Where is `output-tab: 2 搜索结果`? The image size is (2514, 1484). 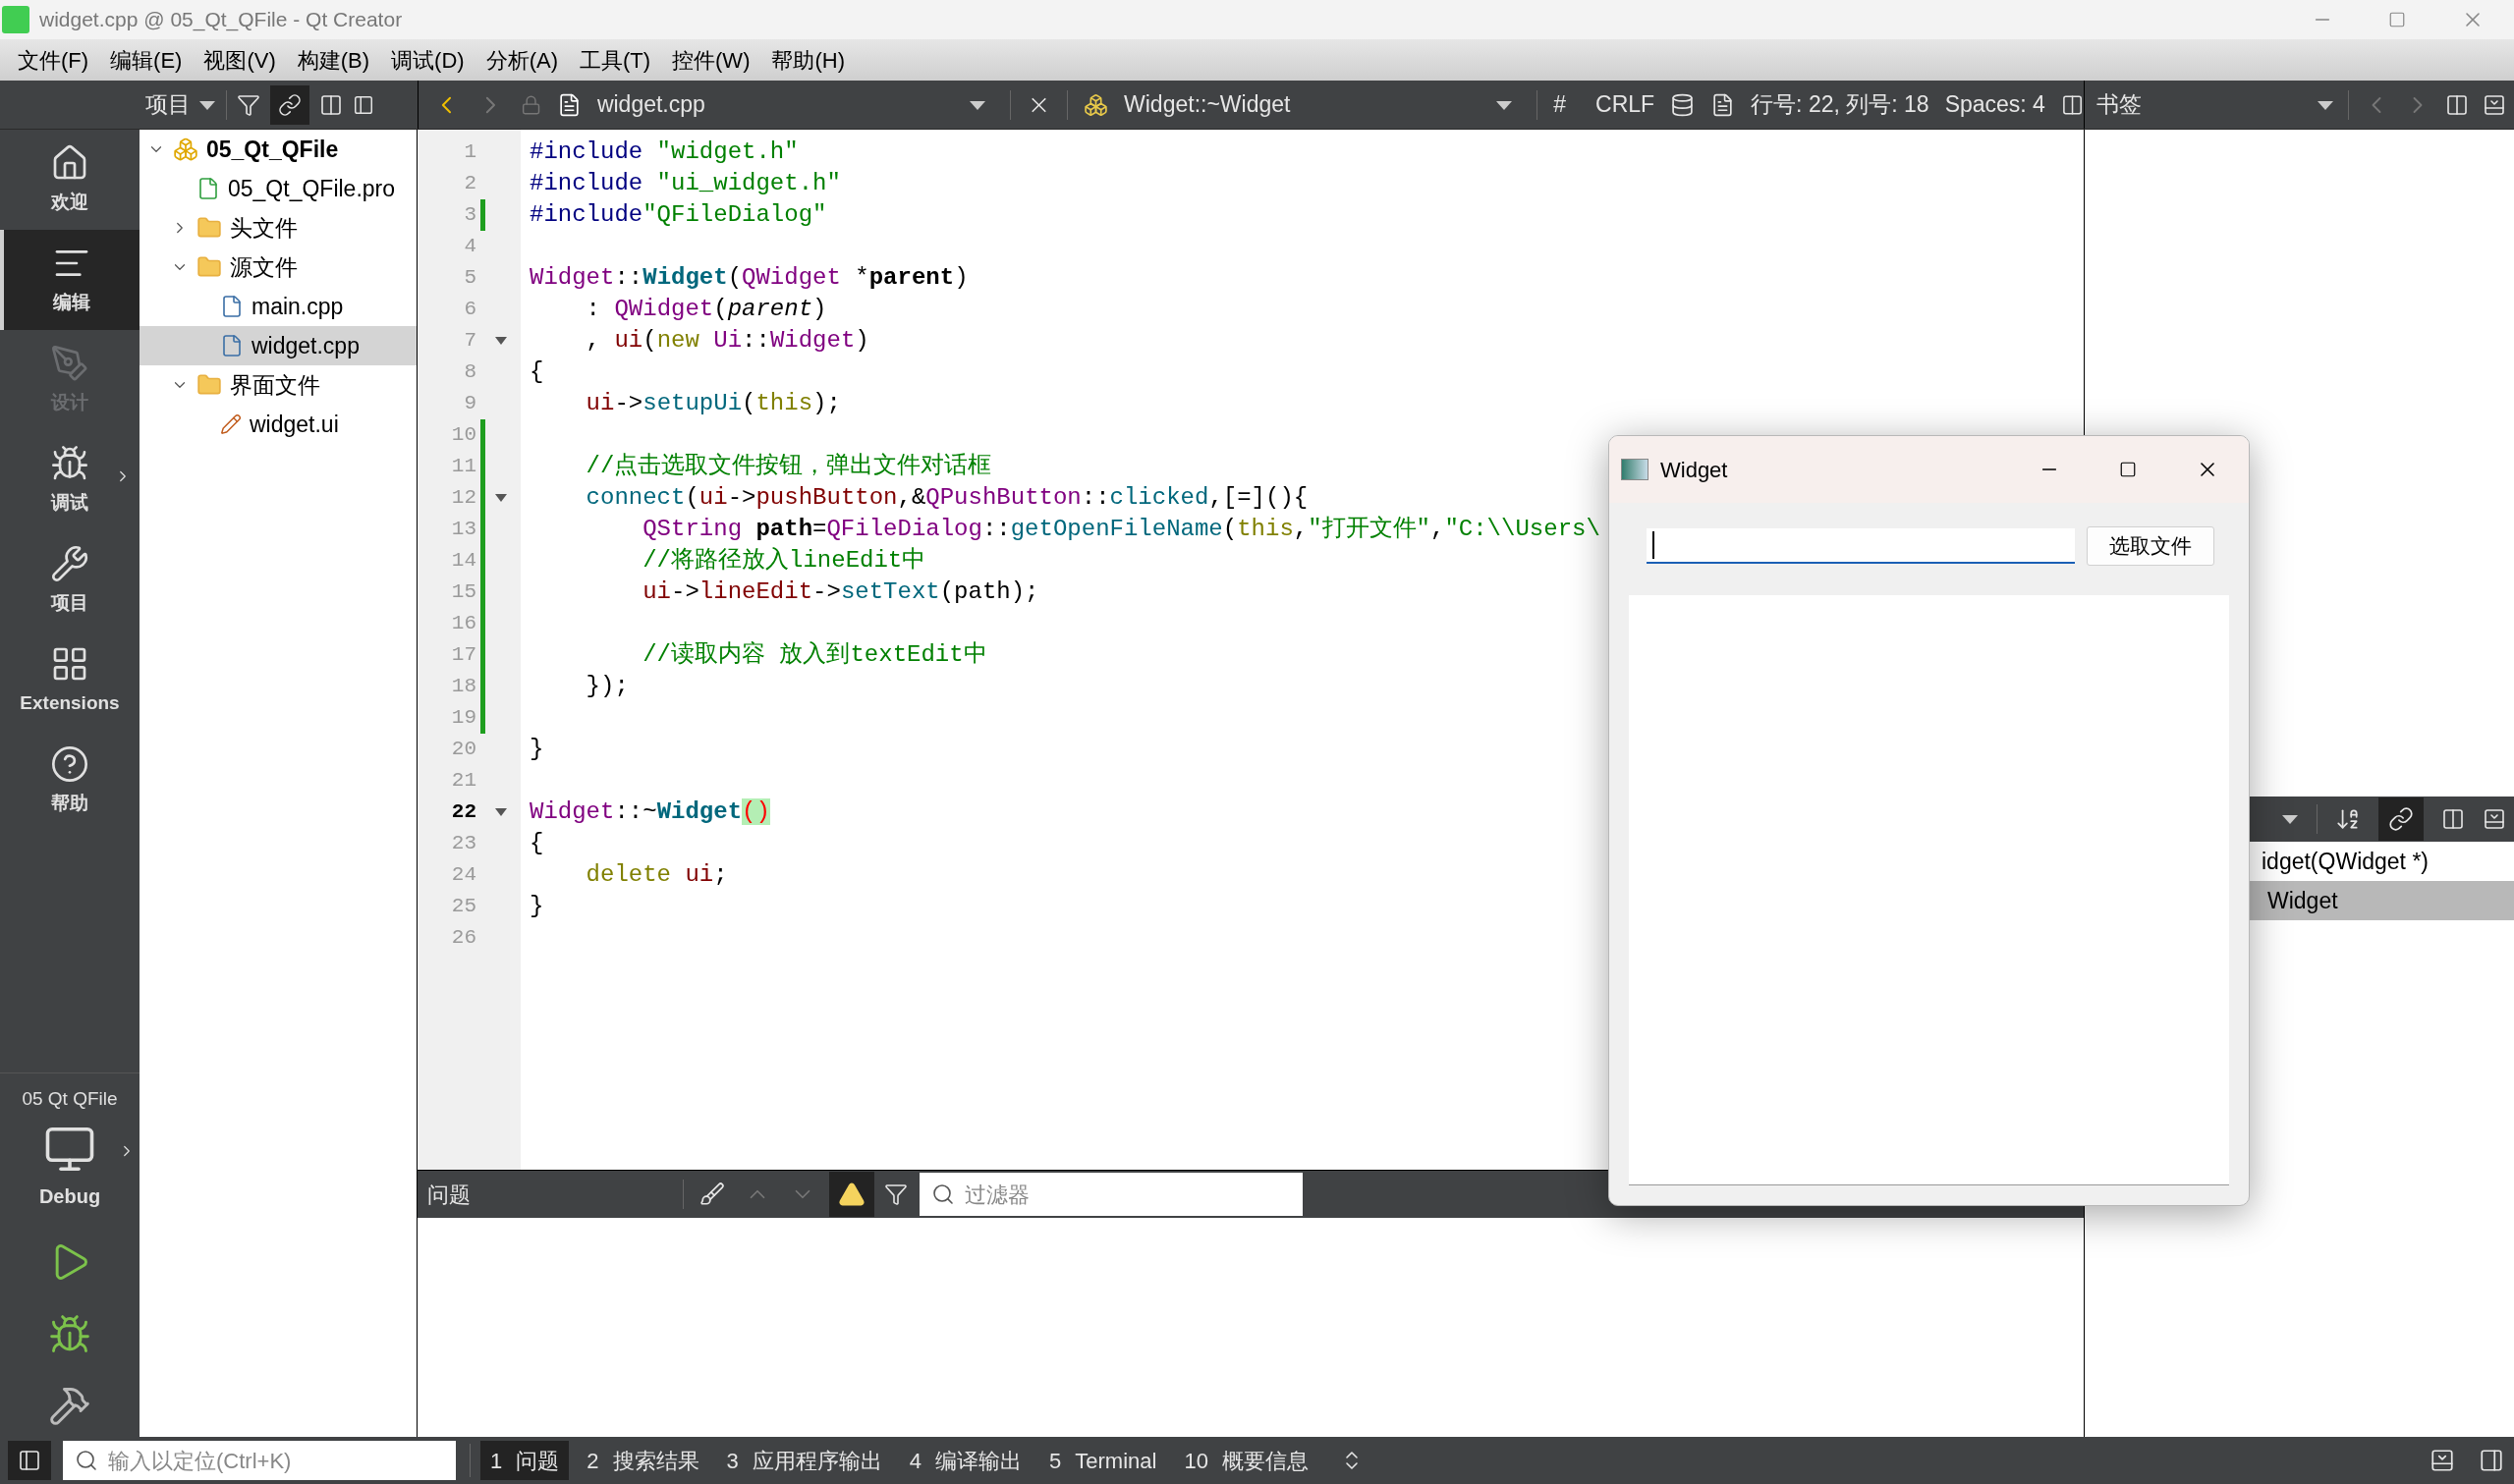 output-tab: 2 搜索结果 is located at coordinates (643, 1460).